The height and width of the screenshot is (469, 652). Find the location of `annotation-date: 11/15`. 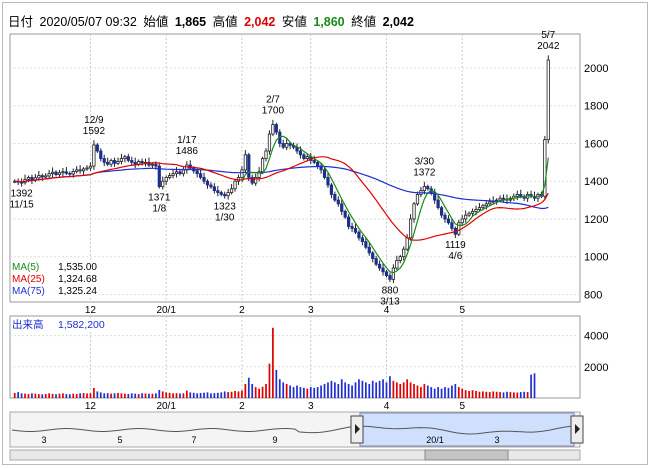

annotation-date: 11/15 is located at coordinates (21, 205).